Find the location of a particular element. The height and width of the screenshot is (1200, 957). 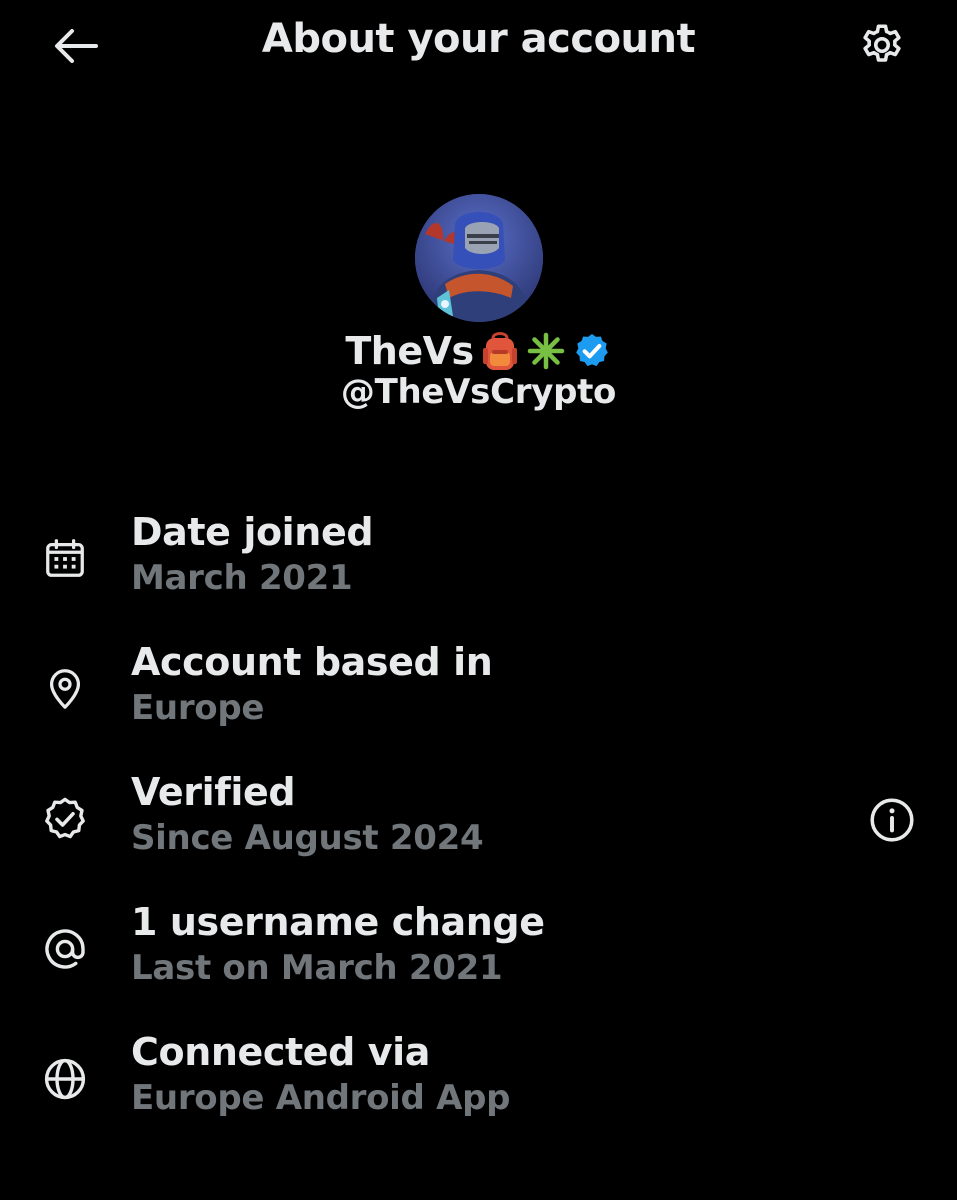

location-pin-icon is located at coordinates (65, 689).